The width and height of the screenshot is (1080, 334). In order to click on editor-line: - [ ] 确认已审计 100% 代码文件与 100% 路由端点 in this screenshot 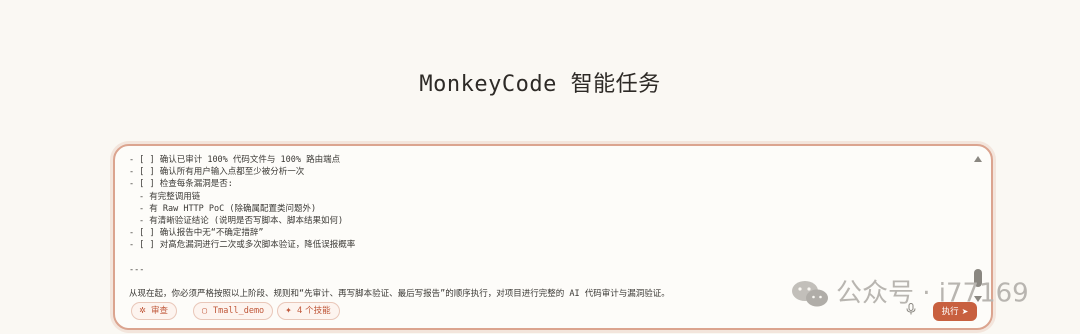, I will do `click(235, 160)`.